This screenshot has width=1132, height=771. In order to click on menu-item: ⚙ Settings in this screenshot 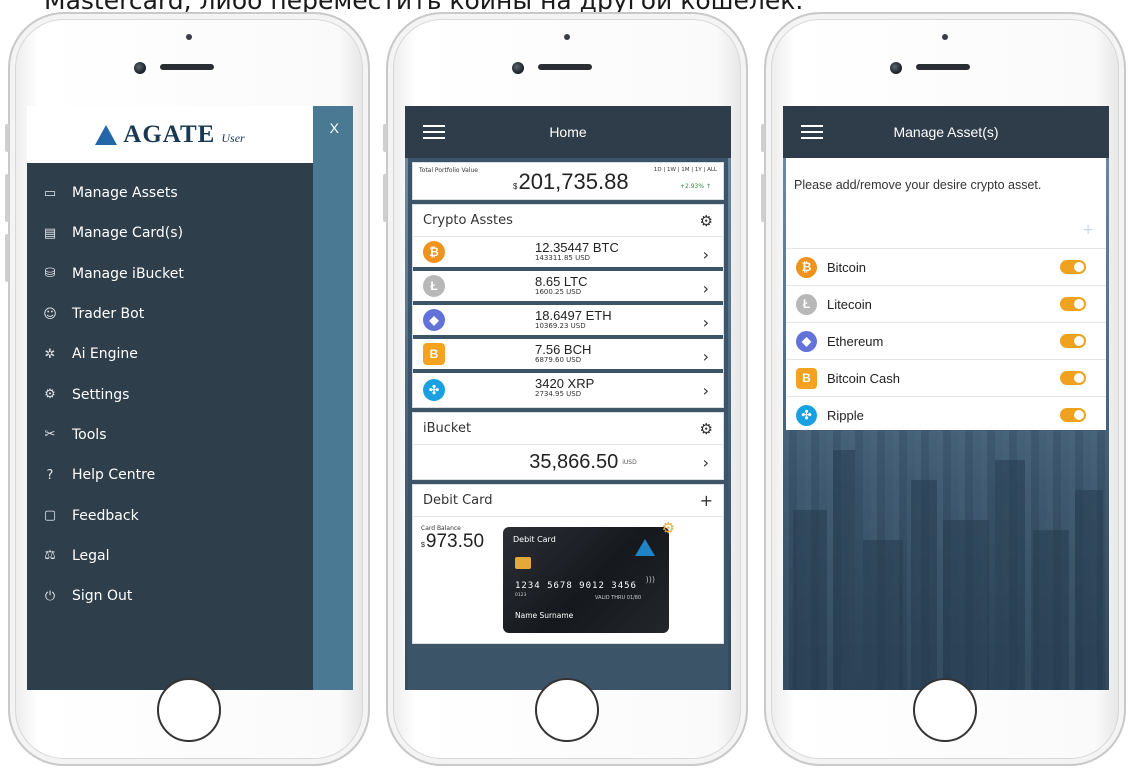, I will do `click(170, 394)`.